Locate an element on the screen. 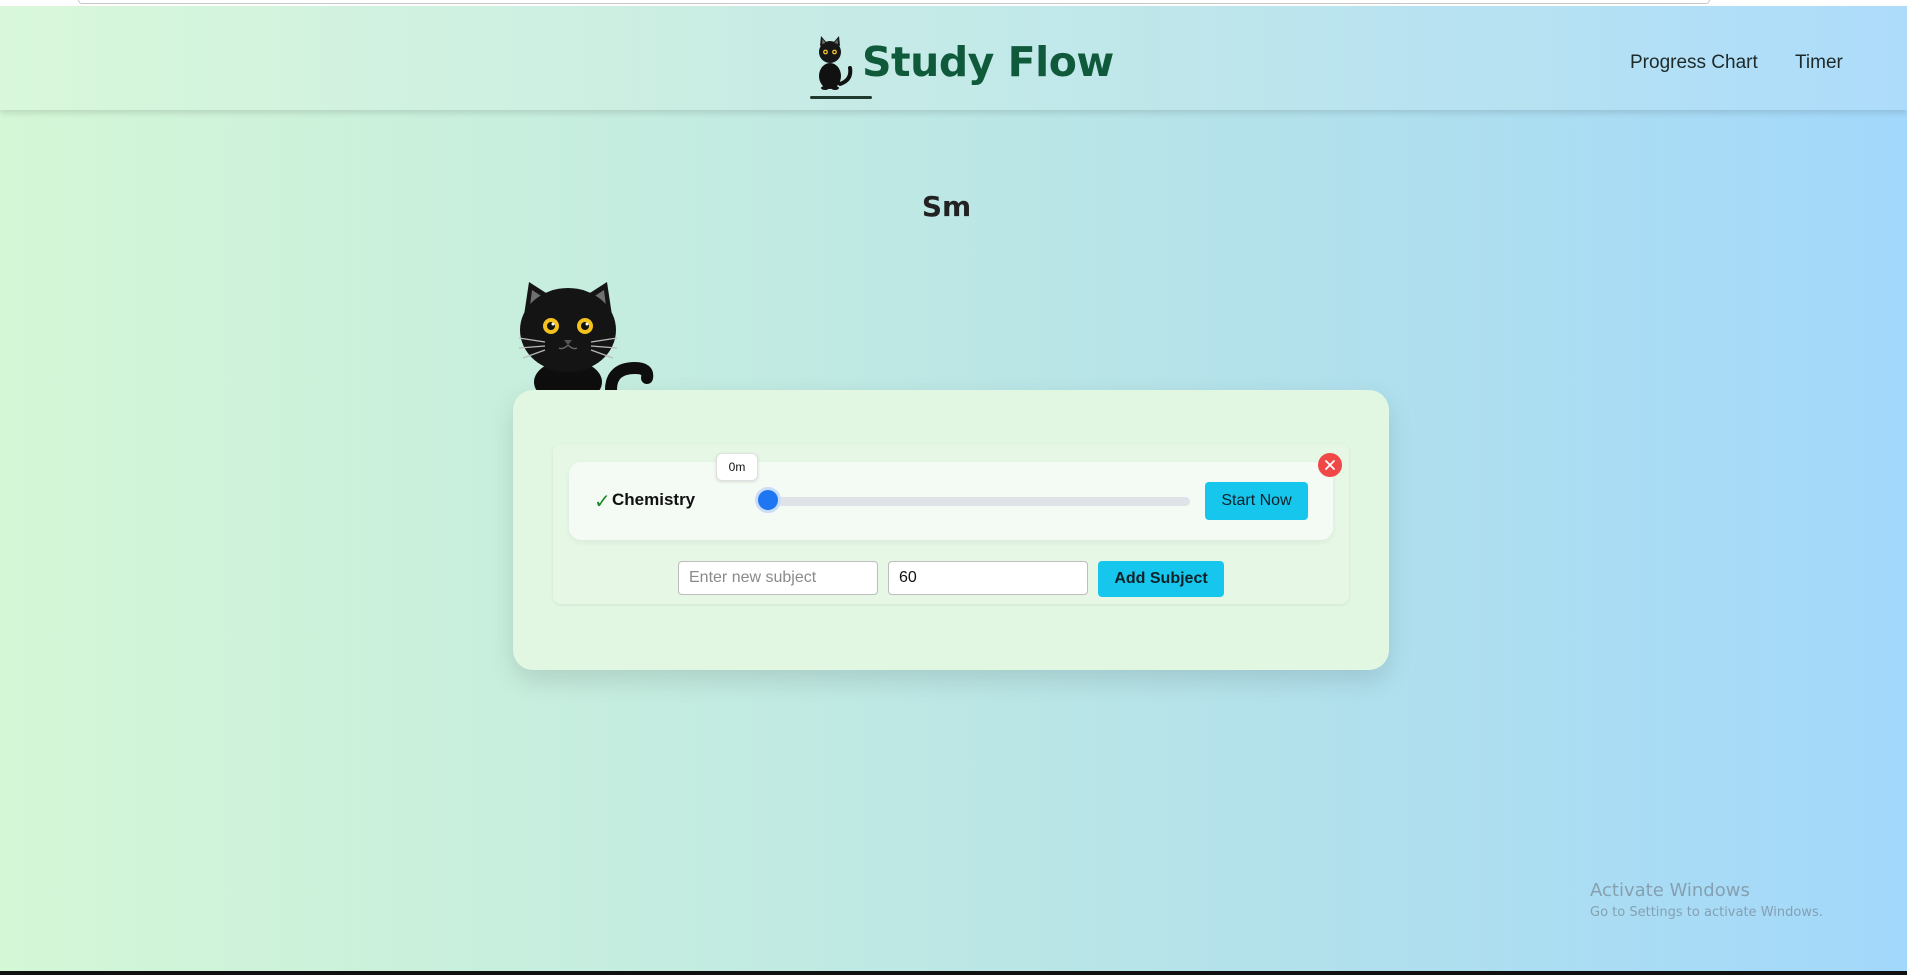 This screenshot has width=1907, height=975. progress-slider-track is located at coordinates (975, 501).